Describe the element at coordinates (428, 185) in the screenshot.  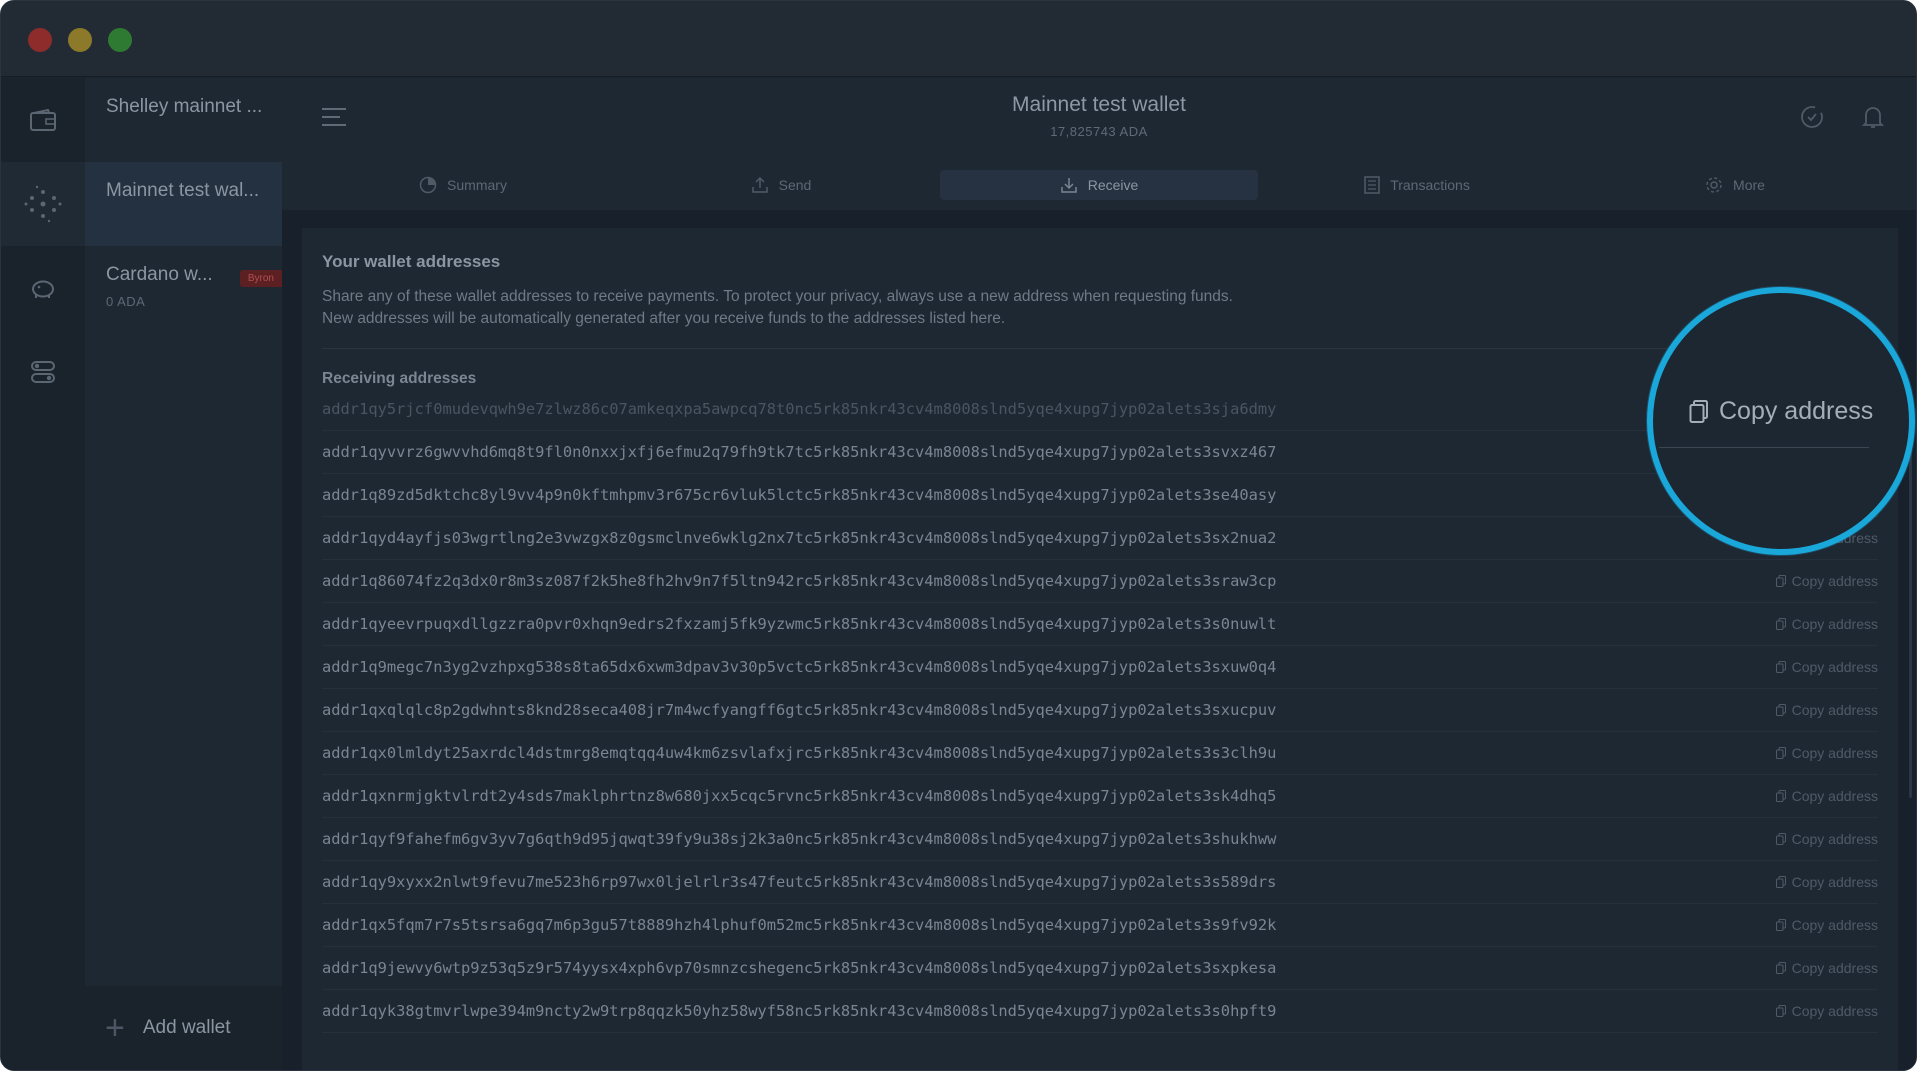
I see `summary-icon` at that location.